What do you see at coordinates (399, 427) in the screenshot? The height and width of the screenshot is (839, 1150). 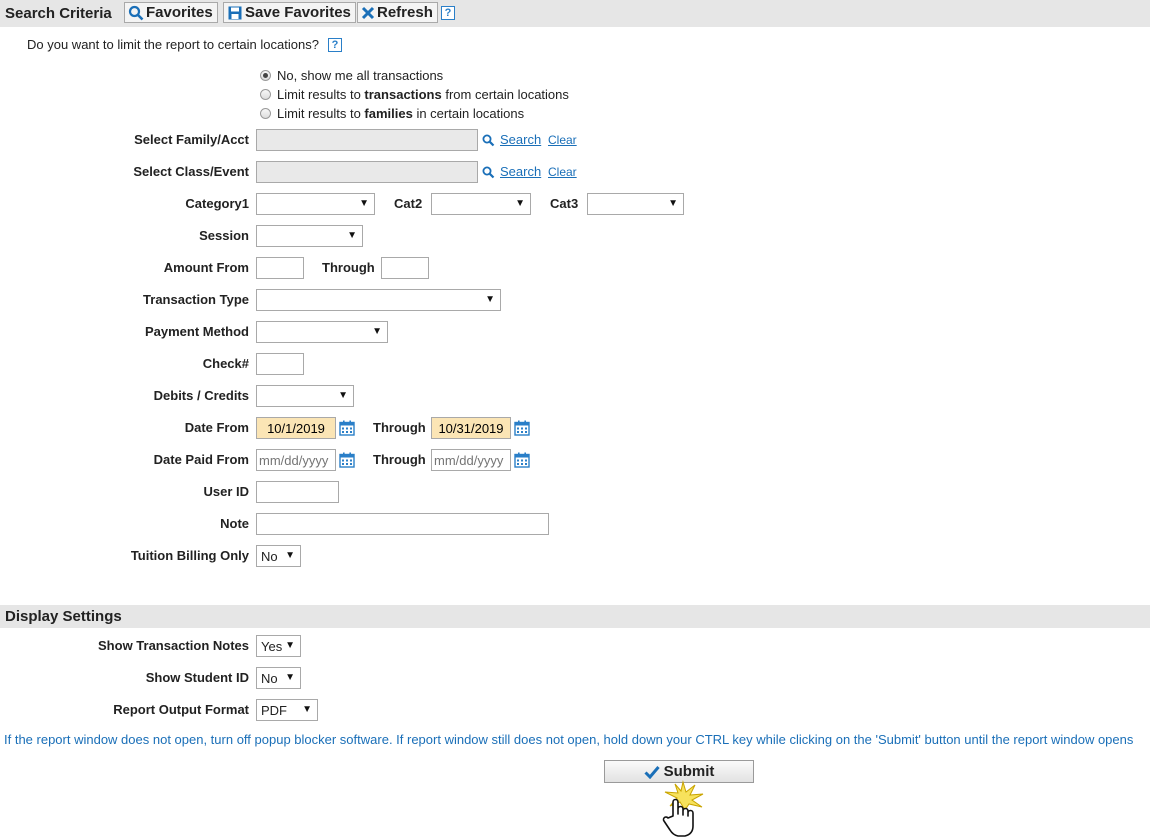 I see `date-through-label: Through` at bounding box center [399, 427].